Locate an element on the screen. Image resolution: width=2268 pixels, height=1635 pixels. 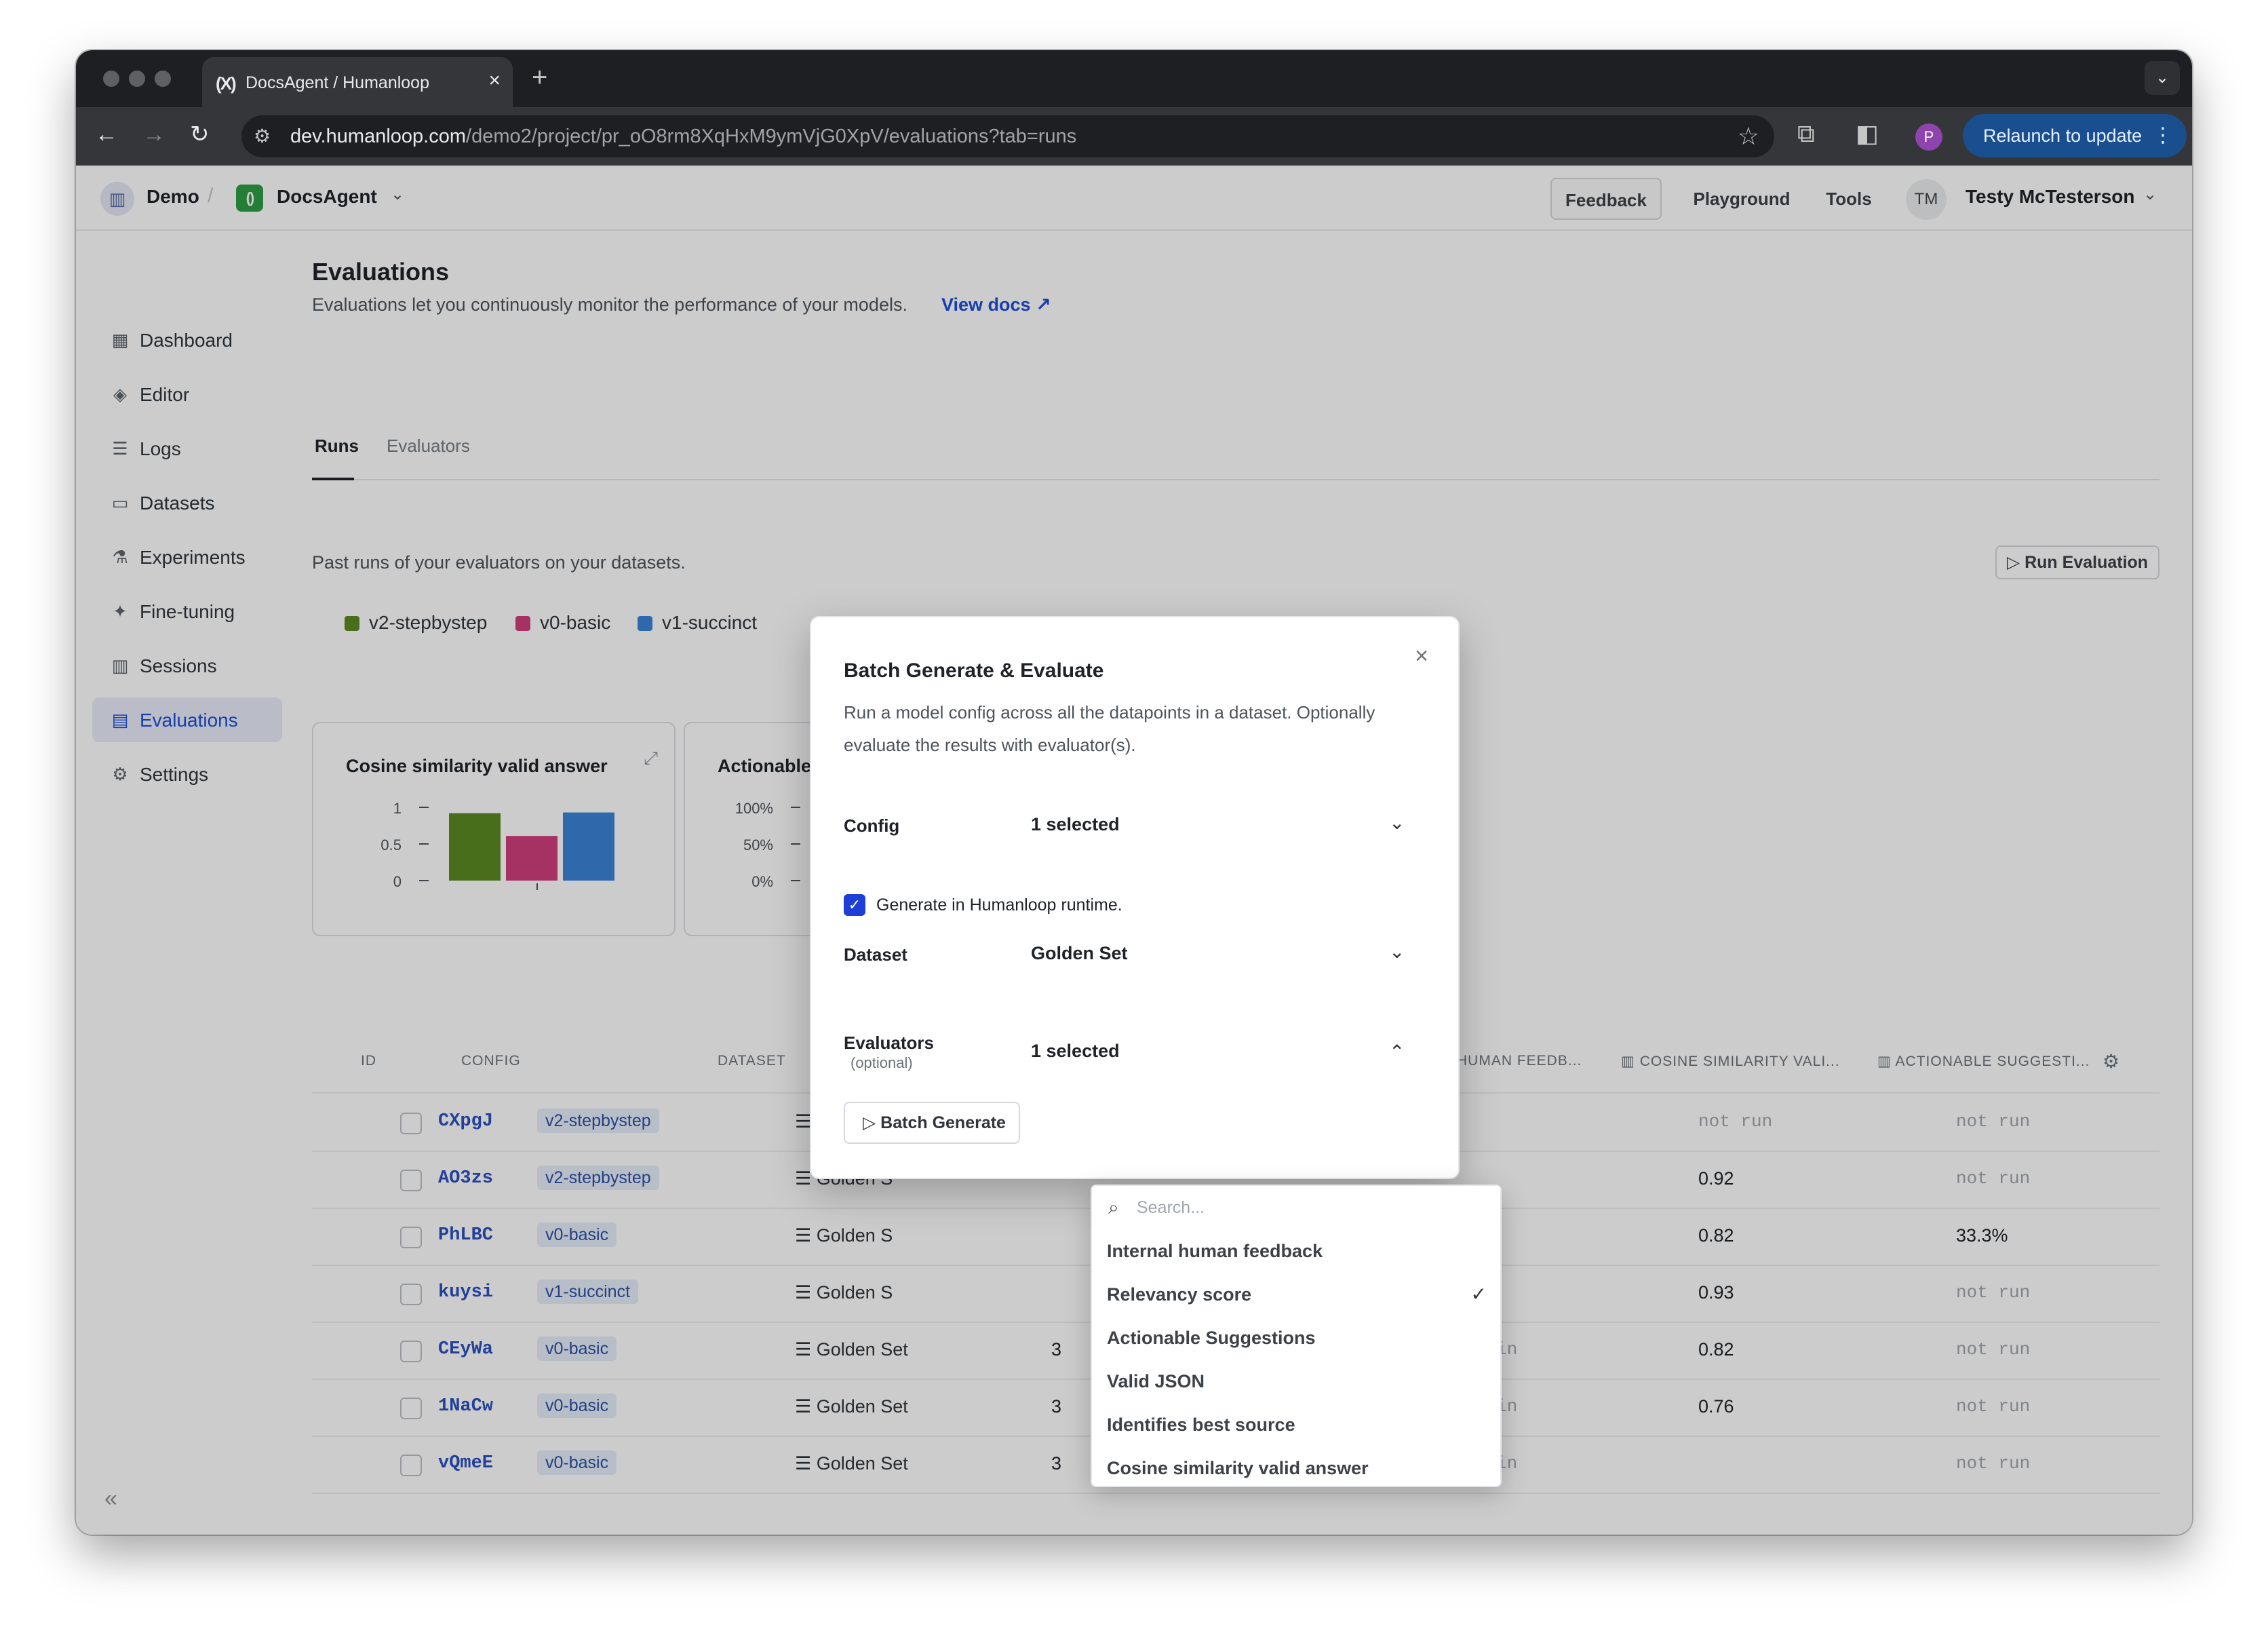
reload-icon: ↻ is located at coordinates (200, 134).